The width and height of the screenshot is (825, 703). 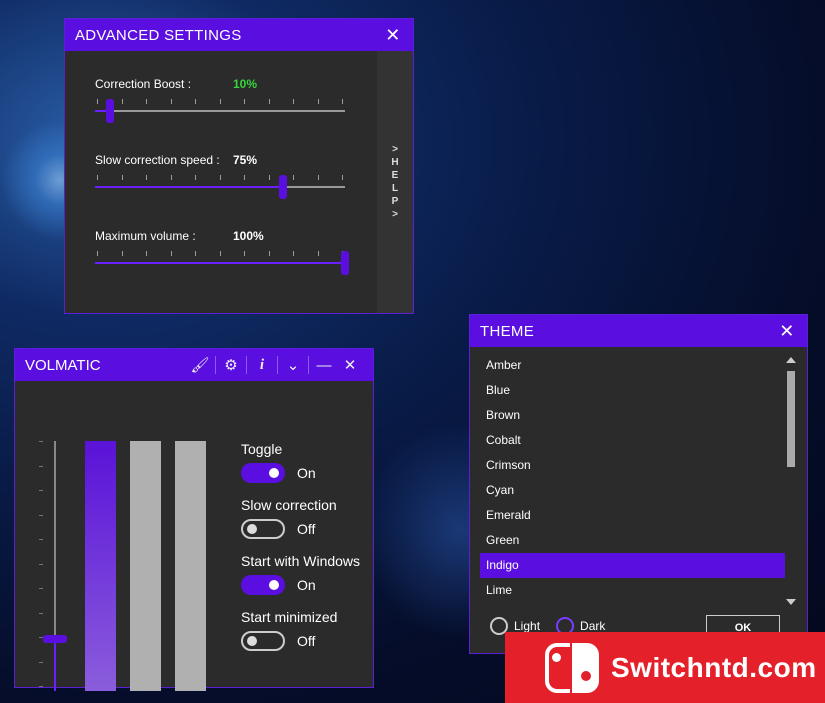 What do you see at coordinates (572, 667) in the screenshot?
I see `switch-logo-icon` at bounding box center [572, 667].